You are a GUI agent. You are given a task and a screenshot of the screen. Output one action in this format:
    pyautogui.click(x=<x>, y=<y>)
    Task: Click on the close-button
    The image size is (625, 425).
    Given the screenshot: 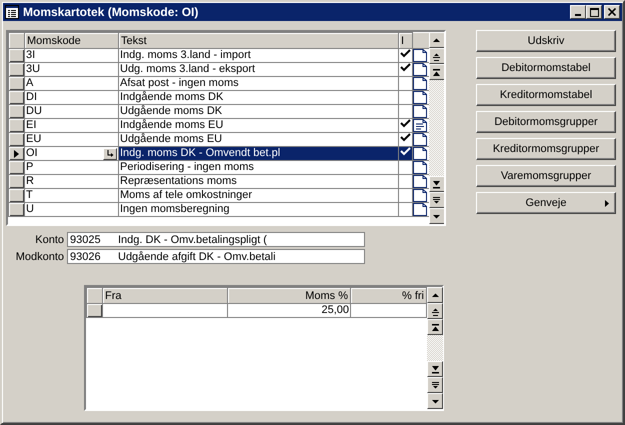 What is the action you would take?
    pyautogui.click(x=612, y=12)
    